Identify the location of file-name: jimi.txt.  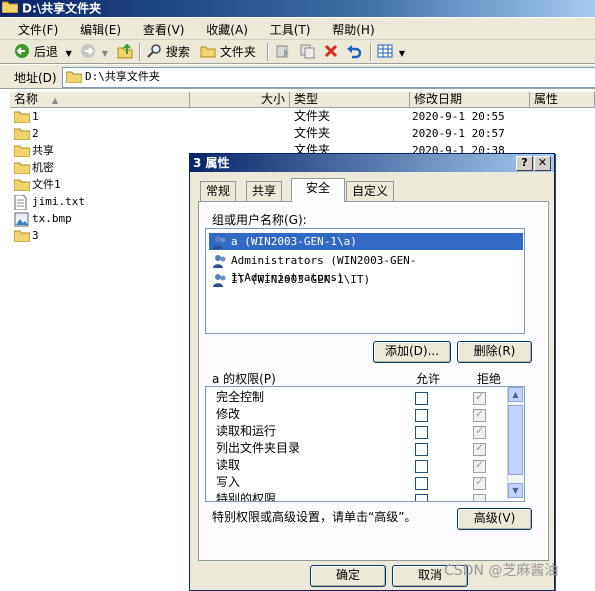
(58, 201).